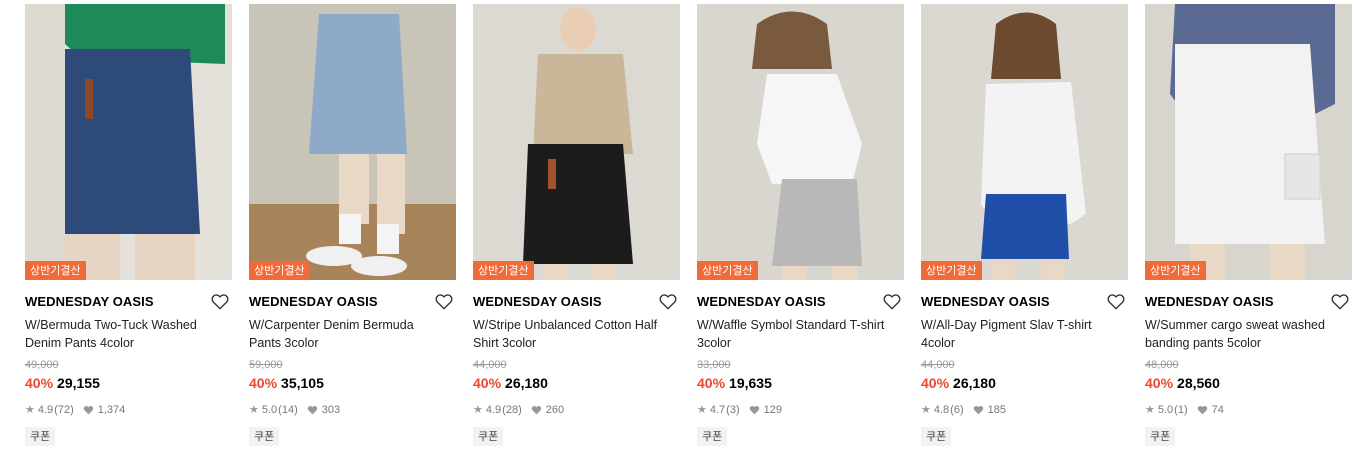 This screenshot has width=1356, height=464. Describe the element at coordinates (717, 410) in the screenshot. I see `rating-value: 4.7` at that location.